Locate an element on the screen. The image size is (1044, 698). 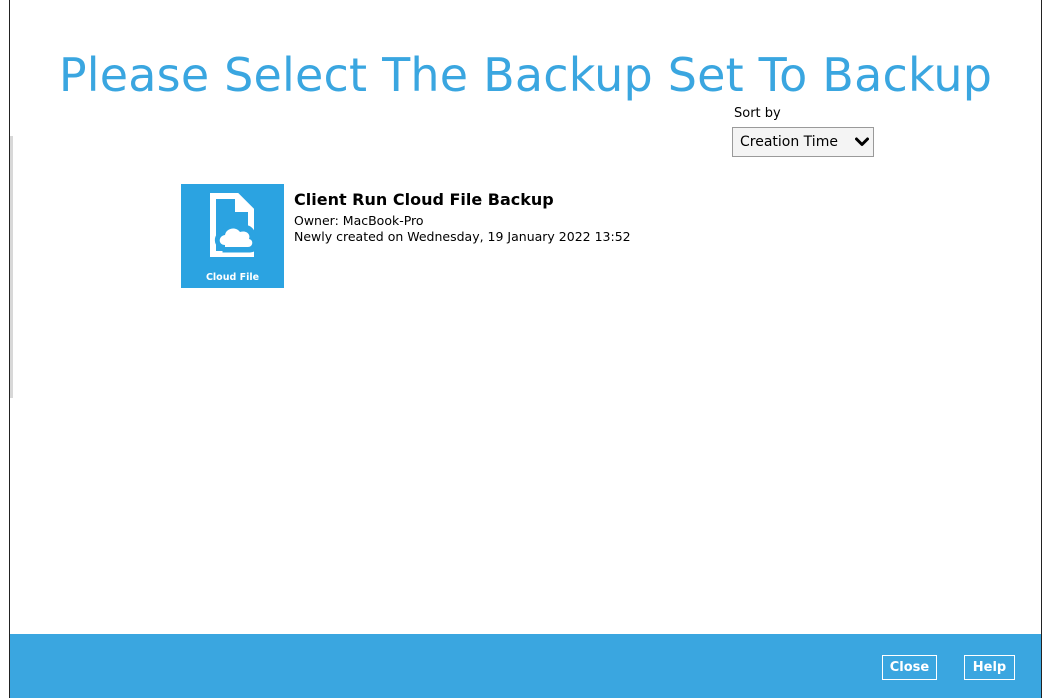
backup-set-tile: Cloud File is located at coordinates (232, 236).